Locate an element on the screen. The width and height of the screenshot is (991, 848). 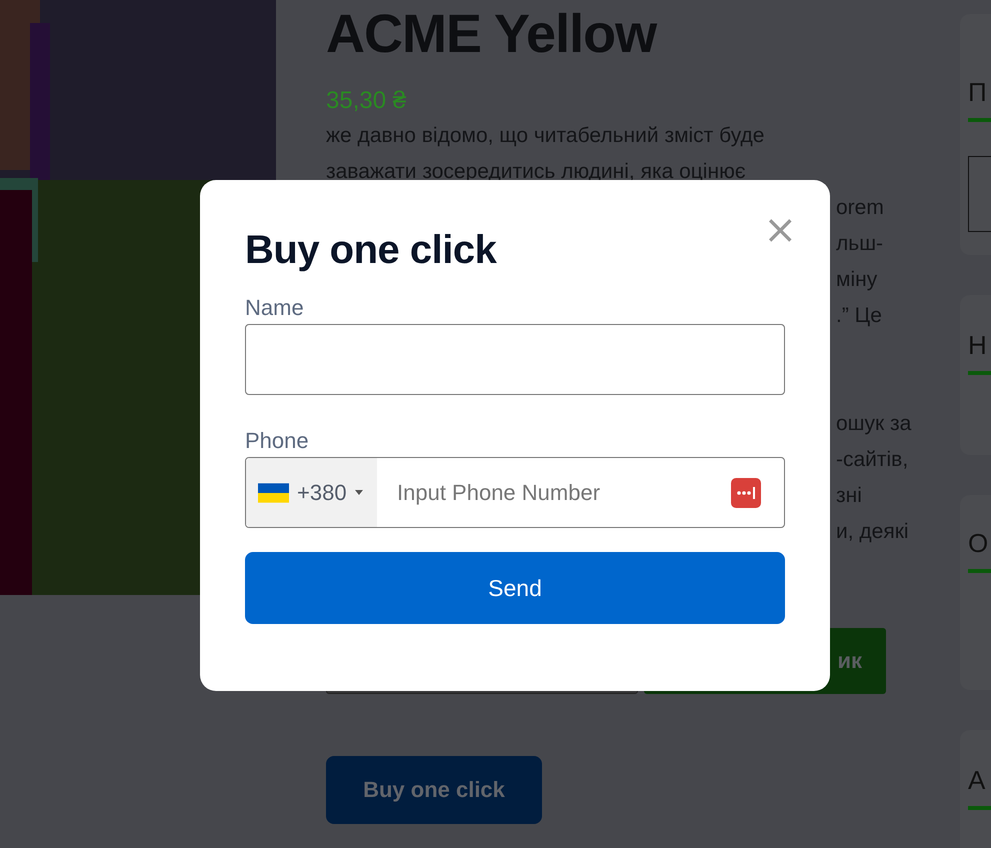
send-button: Send is located at coordinates (515, 588).